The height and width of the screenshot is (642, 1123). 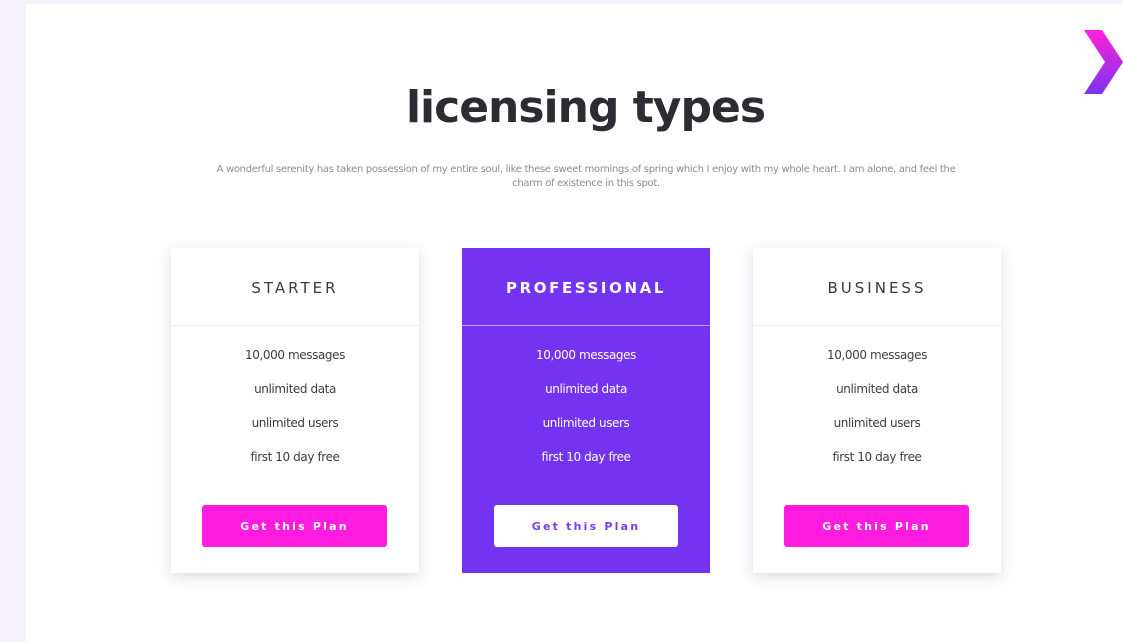 I want to click on section-title: licensing types, so click(x=585, y=107).